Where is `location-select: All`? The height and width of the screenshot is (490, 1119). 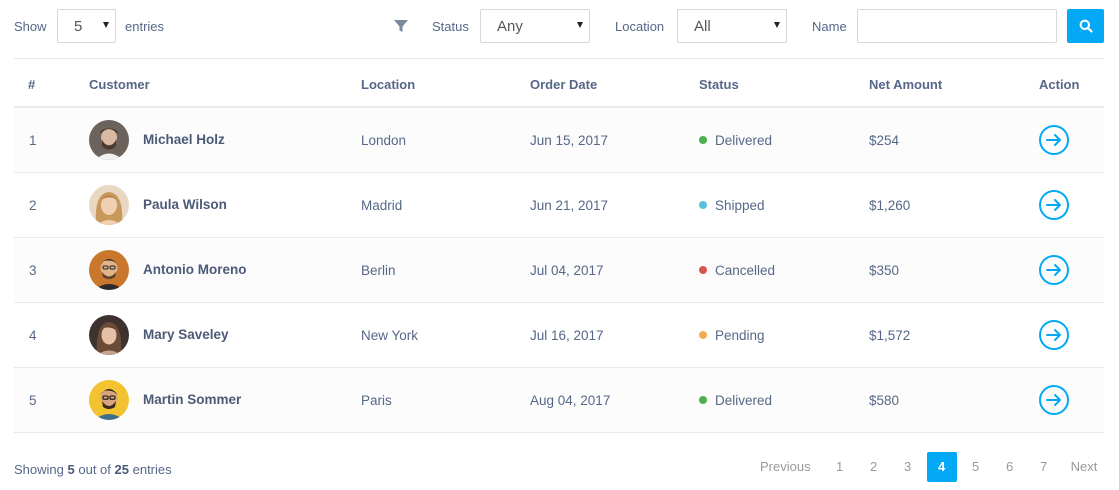
location-select: All is located at coordinates (732, 26).